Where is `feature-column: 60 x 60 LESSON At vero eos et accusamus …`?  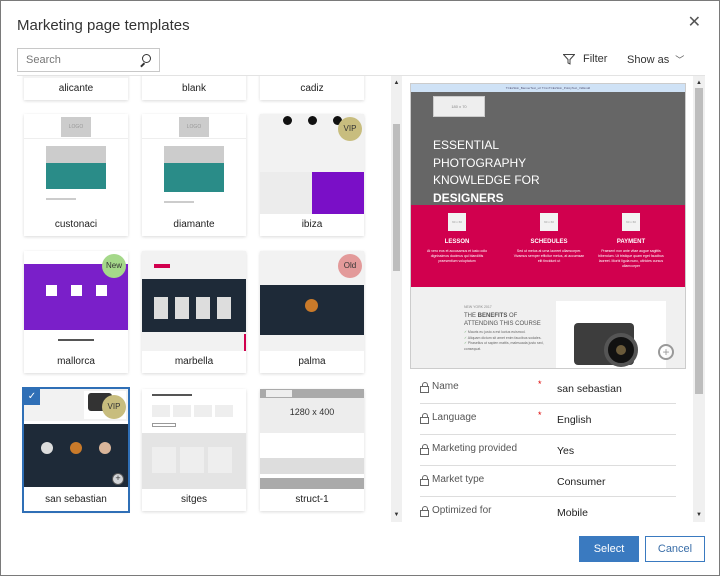
feature-column: 60 x 60 LESSON At vero eos et accusamus … is located at coordinates (457, 238).